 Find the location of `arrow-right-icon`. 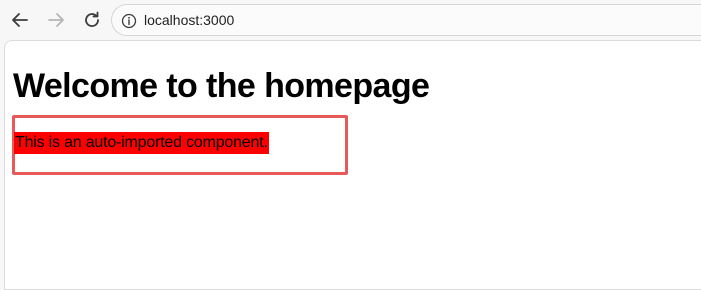

arrow-right-icon is located at coordinates (56, 20).